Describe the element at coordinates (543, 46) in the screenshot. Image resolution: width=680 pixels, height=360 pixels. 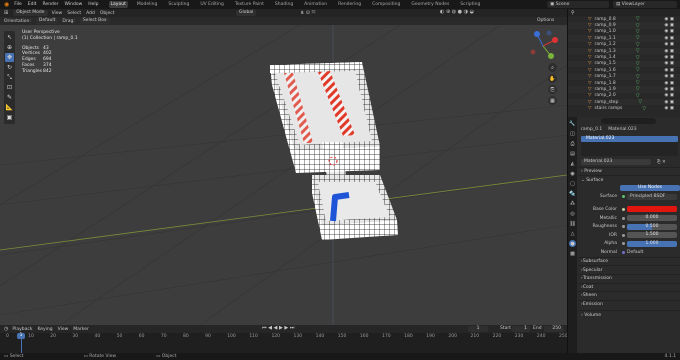
I see `navigation-gizmo` at that location.